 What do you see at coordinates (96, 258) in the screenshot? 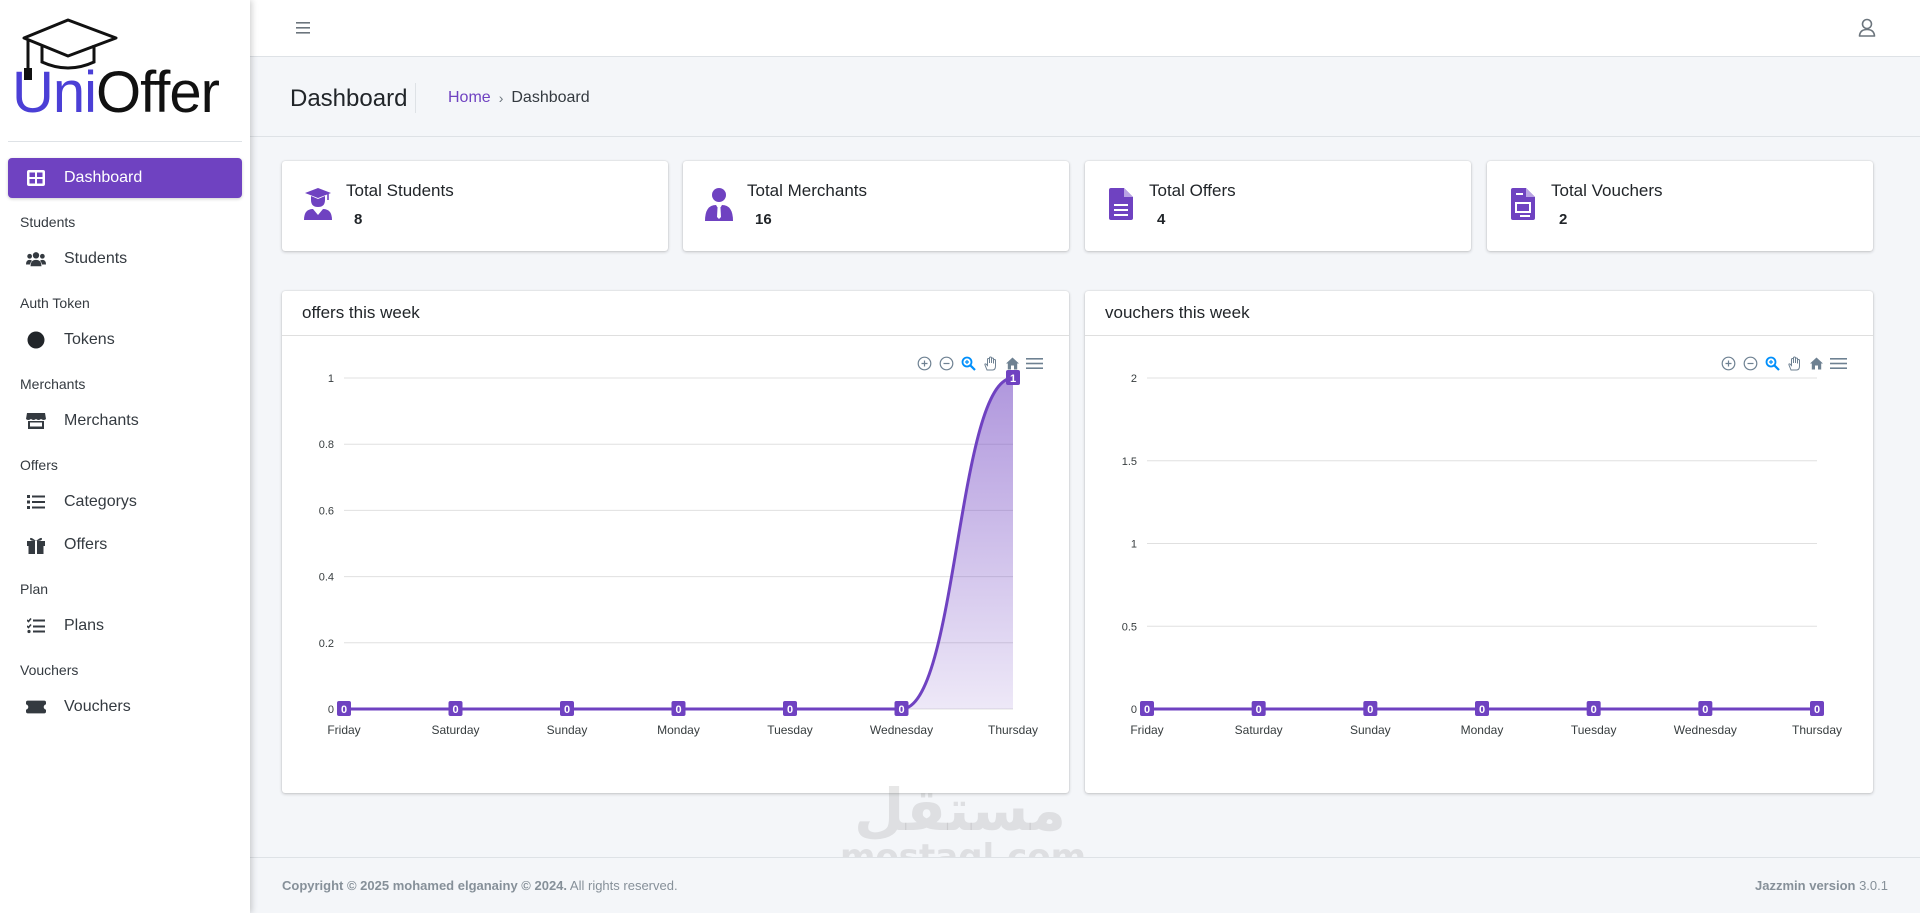
I see `sidebar-item-label: Students` at bounding box center [96, 258].